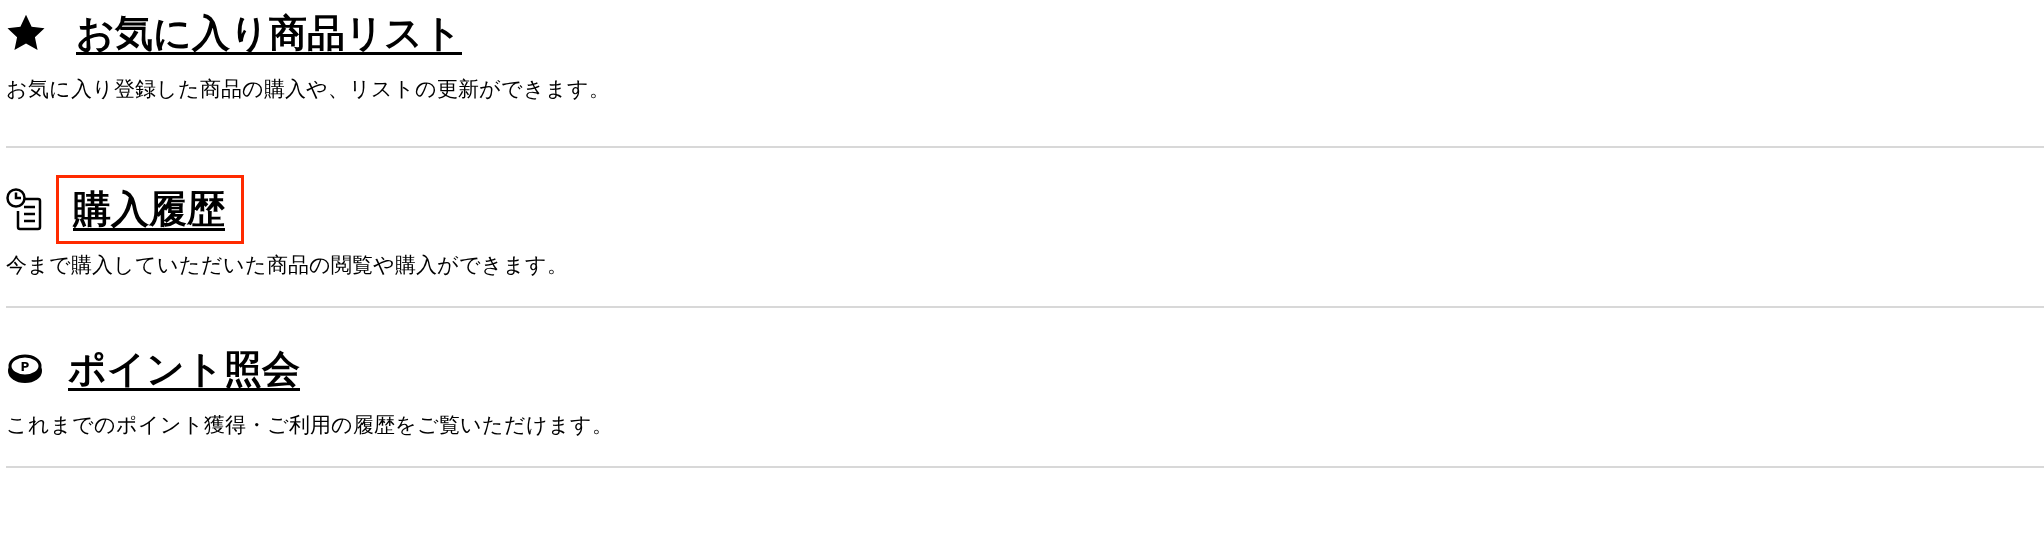  I want to click on section-title-link: 購入履歴, so click(150, 209).